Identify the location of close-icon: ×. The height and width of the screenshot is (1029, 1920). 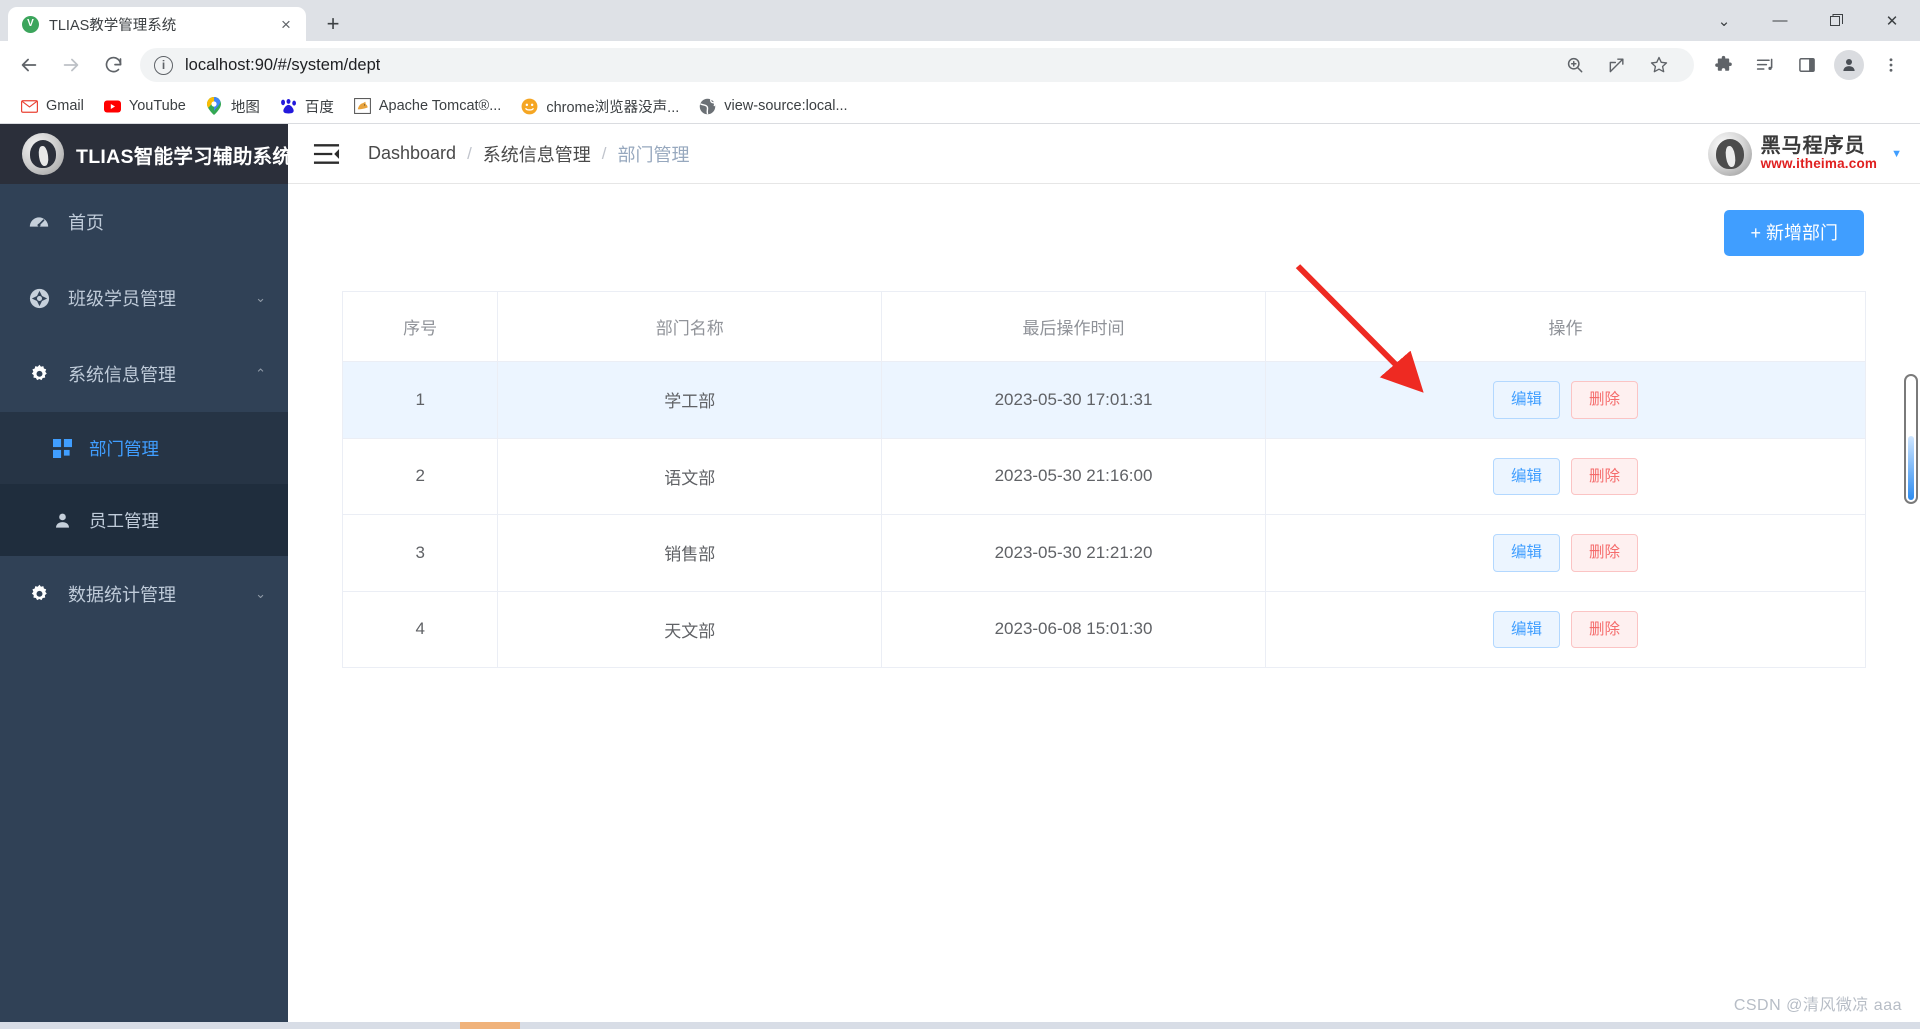
(286, 24).